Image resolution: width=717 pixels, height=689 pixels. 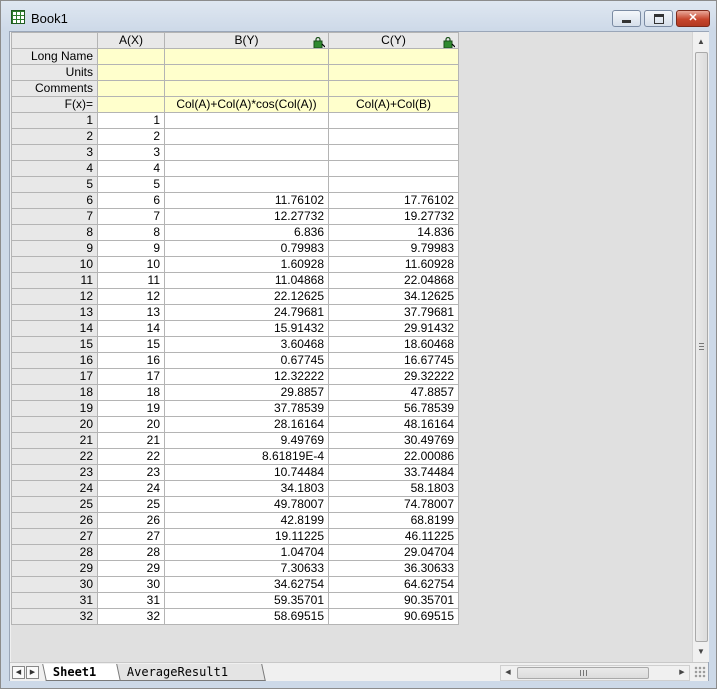 What do you see at coordinates (54, 200) in the screenshot?
I see `row-number: 6` at bounding box center [54, 200].